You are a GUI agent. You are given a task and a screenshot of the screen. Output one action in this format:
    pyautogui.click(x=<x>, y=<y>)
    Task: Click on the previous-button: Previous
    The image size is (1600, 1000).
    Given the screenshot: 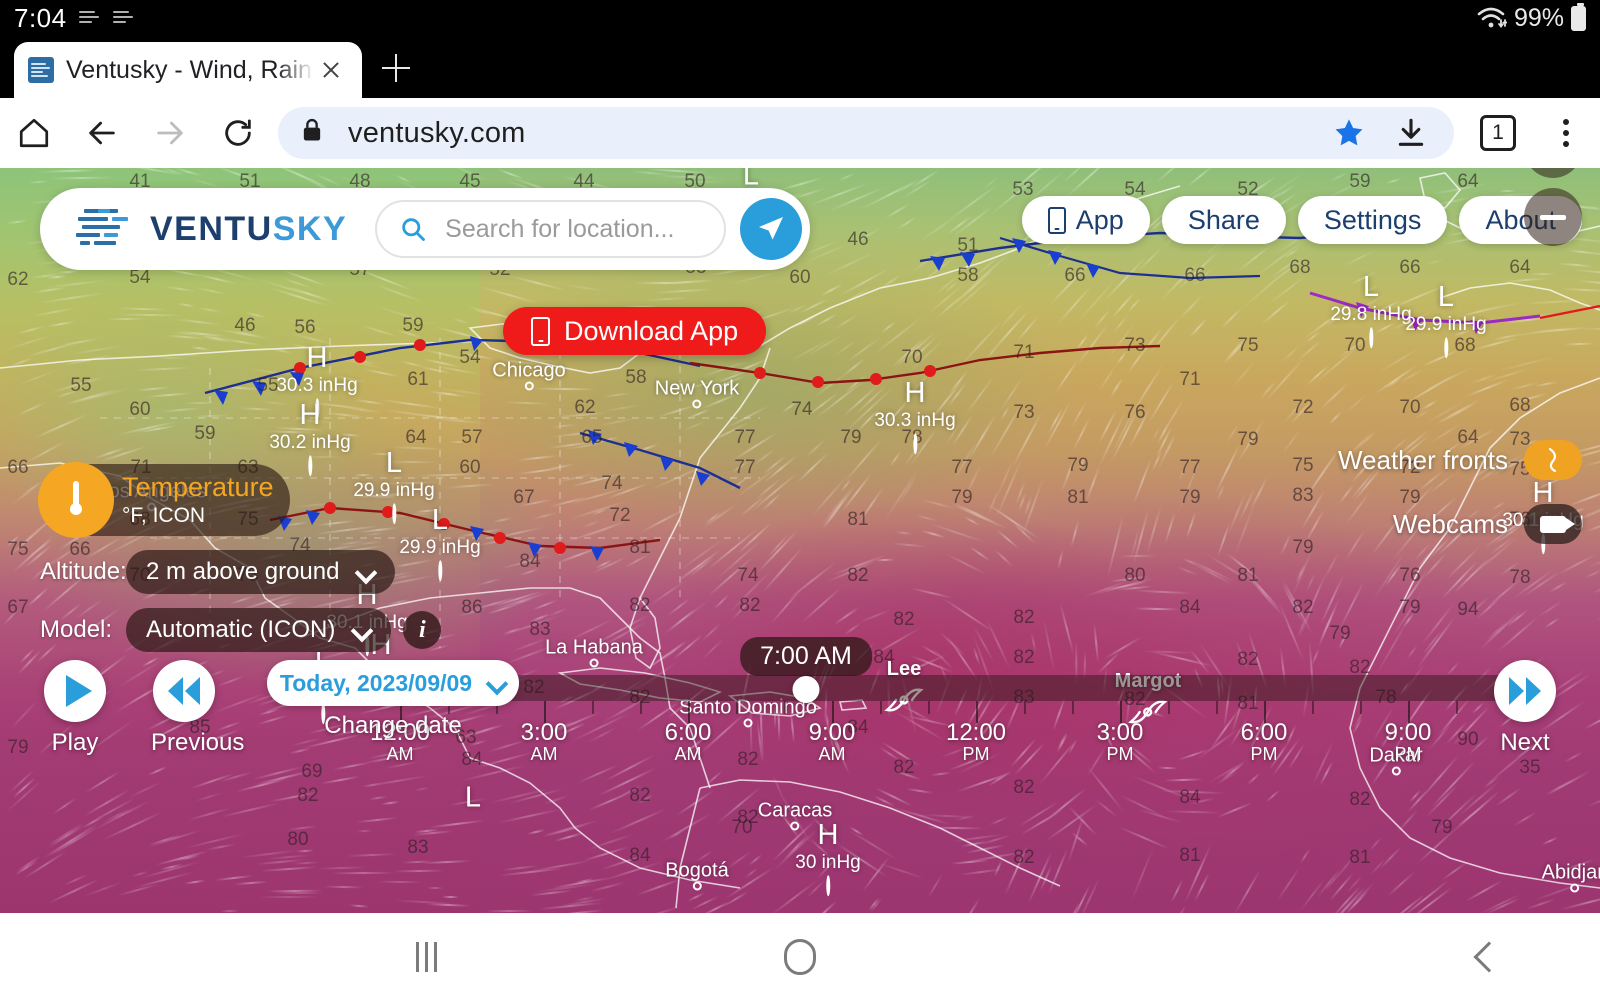 What is the action you would take?
    pyautogui.click(x=198, y=708)
    